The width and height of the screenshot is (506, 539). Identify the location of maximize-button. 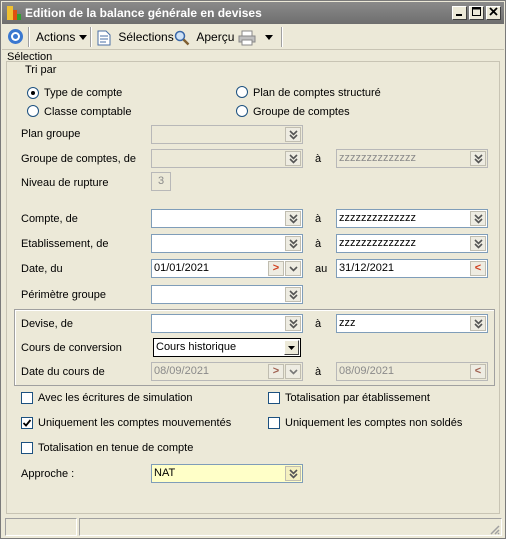
(476, 13).